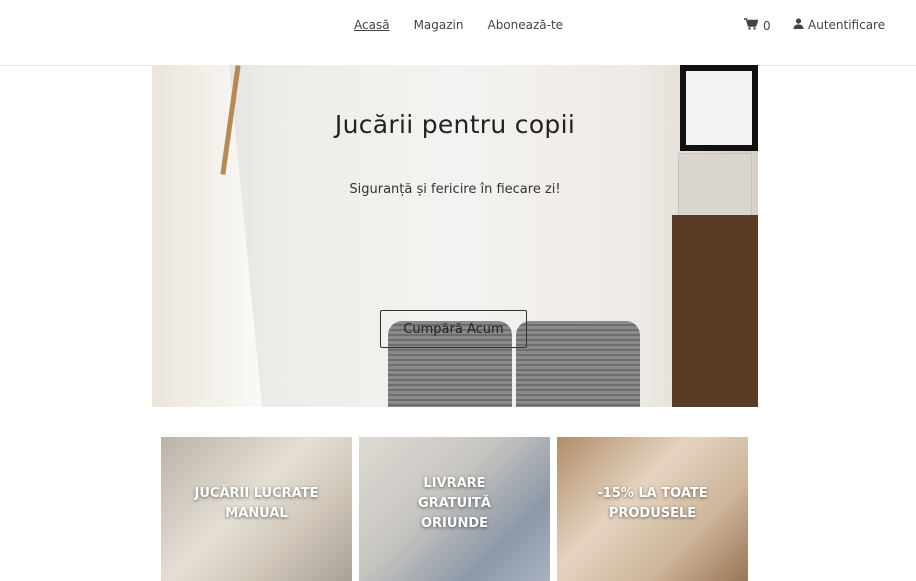 The image size is (916, 581). I want to click on cart-icon, so click(751, 25).